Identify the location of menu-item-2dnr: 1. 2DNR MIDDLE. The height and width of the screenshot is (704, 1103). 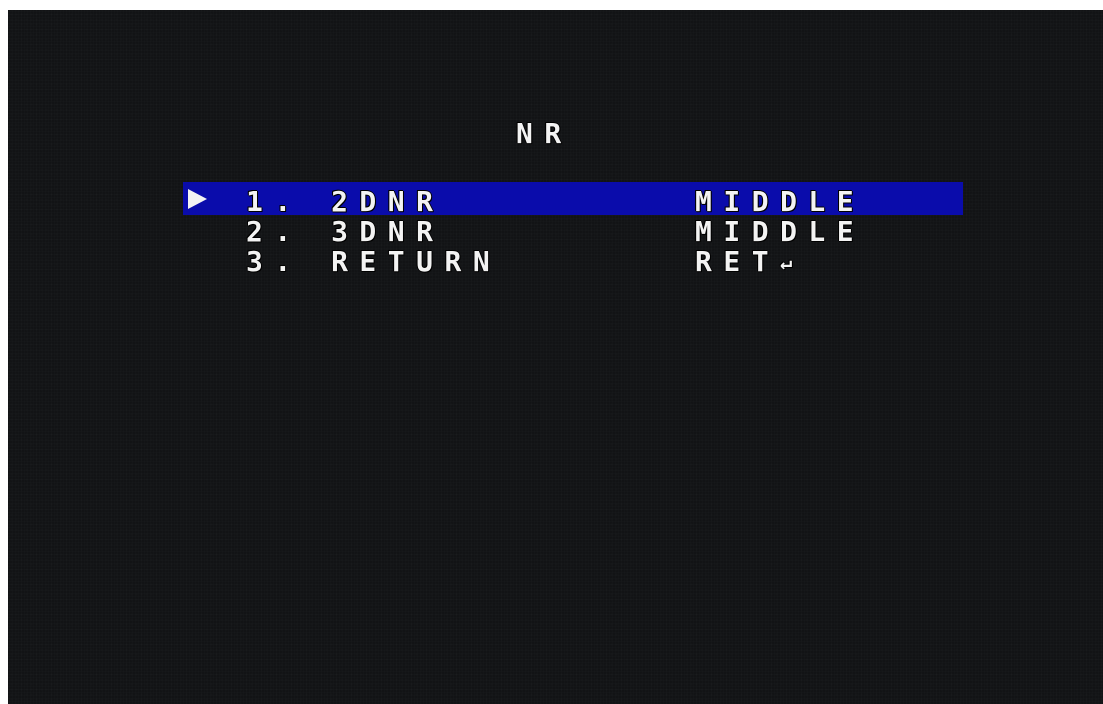
(555, 202).